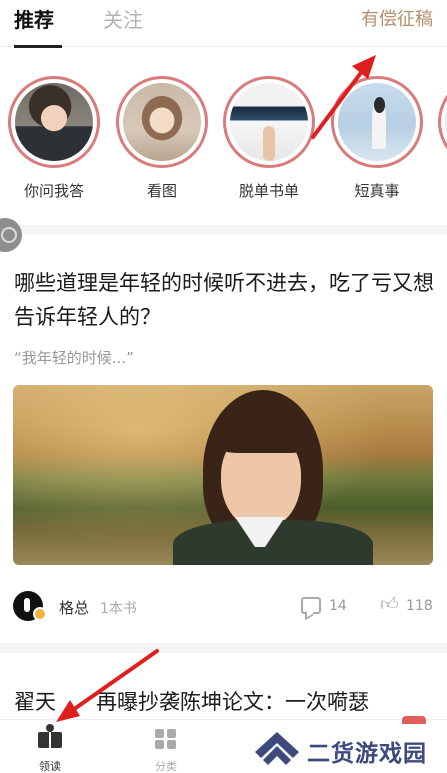 This screenshot has height=773, width=447. Describe the element at coordinates (397, 20) in the screenshot. I see `paid-submission-link: 有偿征稿` at that location.